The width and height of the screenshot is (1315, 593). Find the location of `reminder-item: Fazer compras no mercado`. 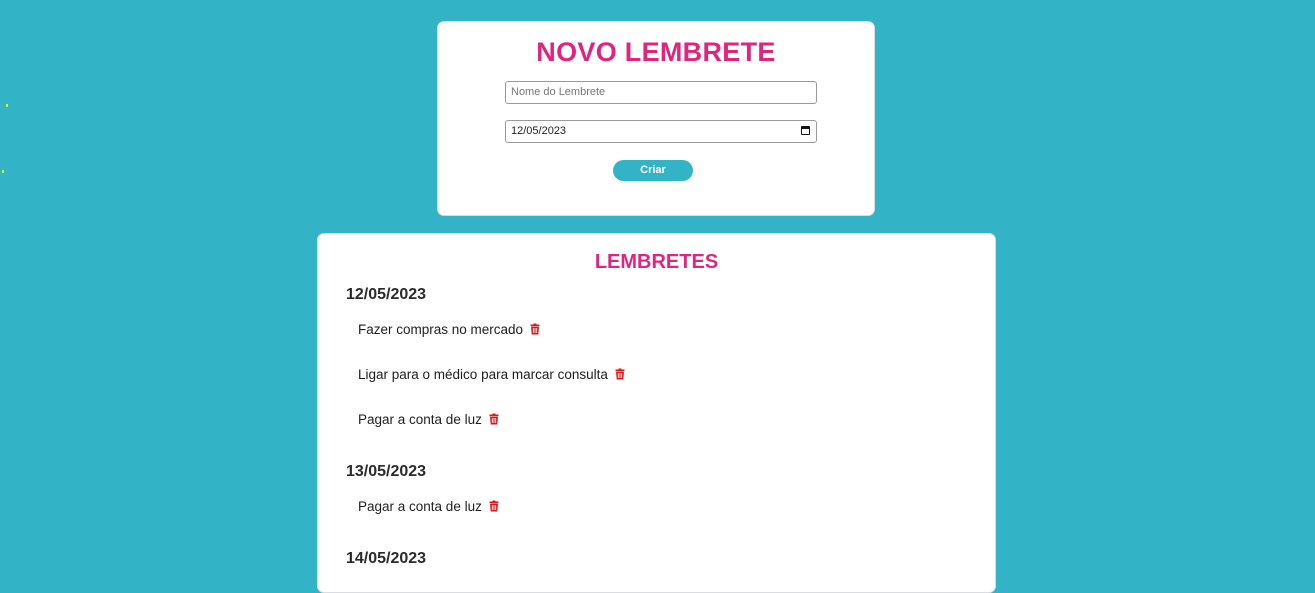

reminder-item: Fazer compras no mercado is located at coordinates (449, 329).